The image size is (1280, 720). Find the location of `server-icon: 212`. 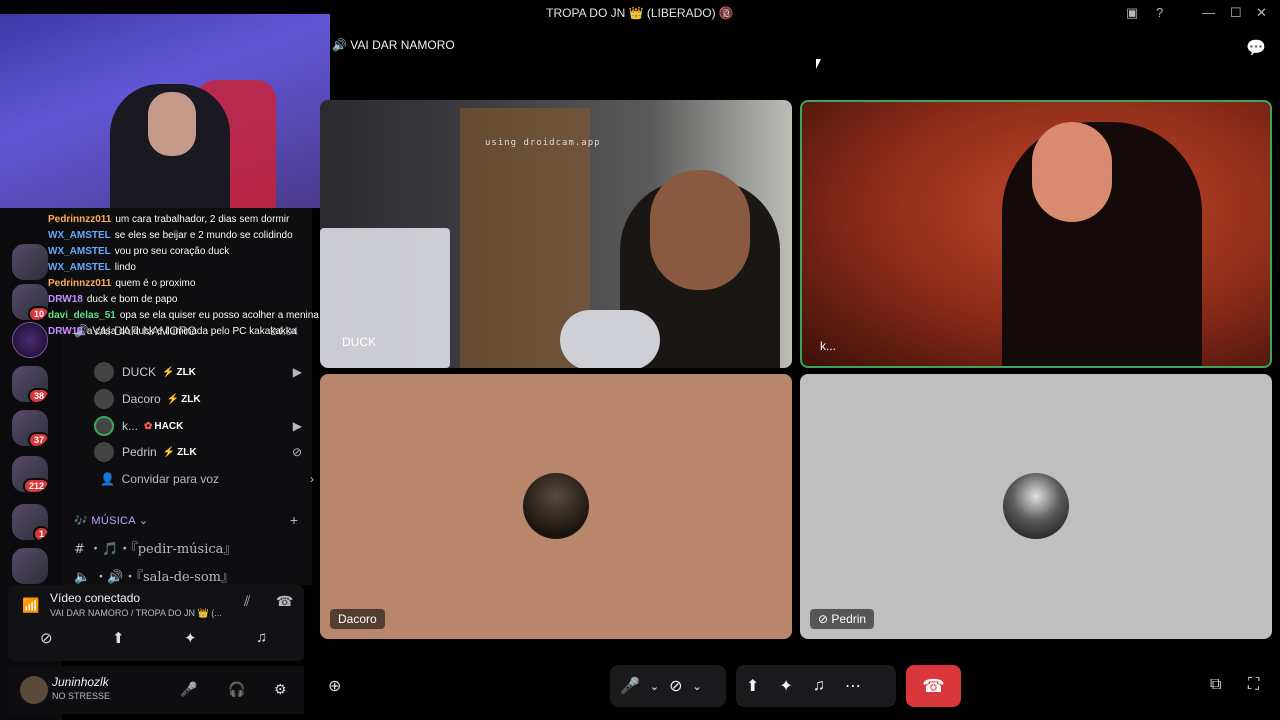

server-icon: 212 is located at coordinates (30, 474).